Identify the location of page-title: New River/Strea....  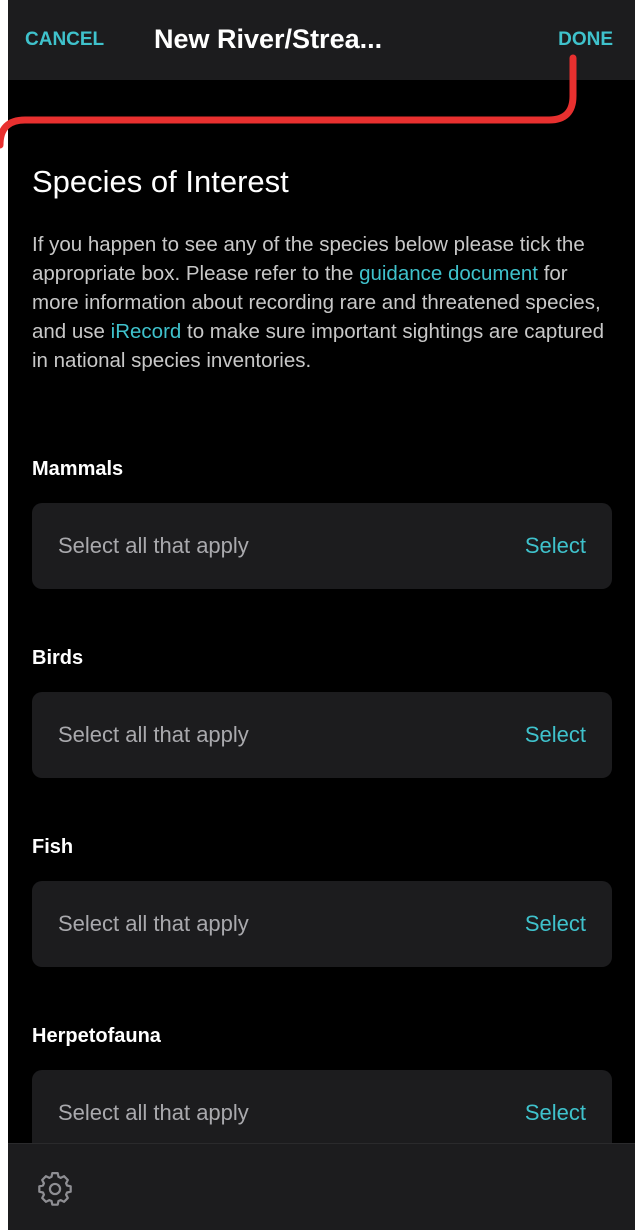
(268, 39).